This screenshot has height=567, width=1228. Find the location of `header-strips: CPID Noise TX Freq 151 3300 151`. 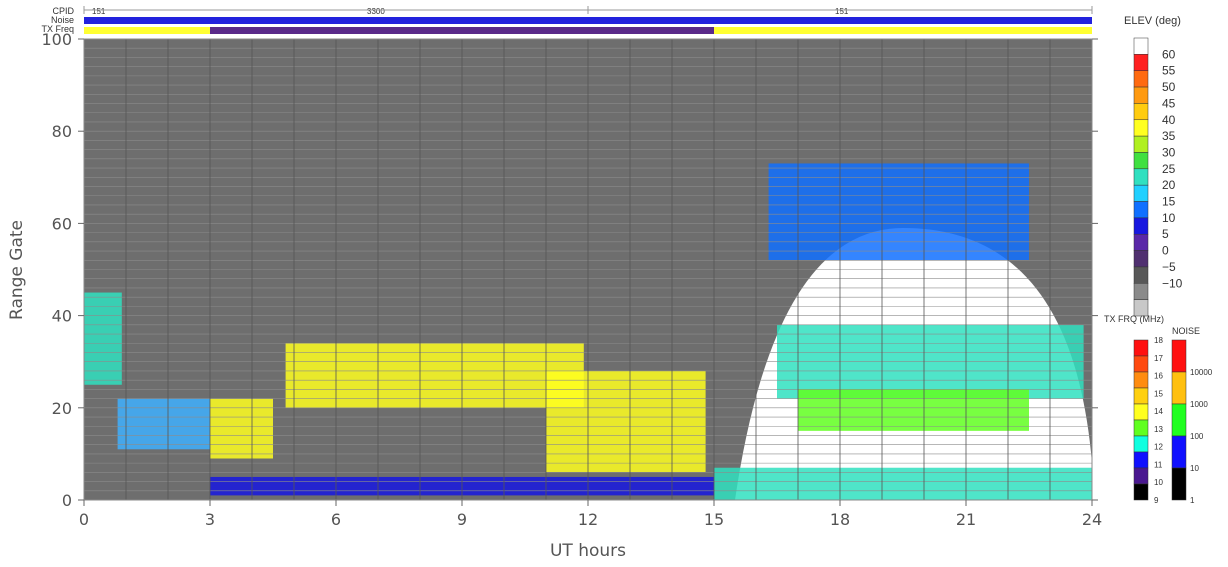

header-strips: CPID Noise TX Freq 151 3300 151 is located at coordinates (567, 20).